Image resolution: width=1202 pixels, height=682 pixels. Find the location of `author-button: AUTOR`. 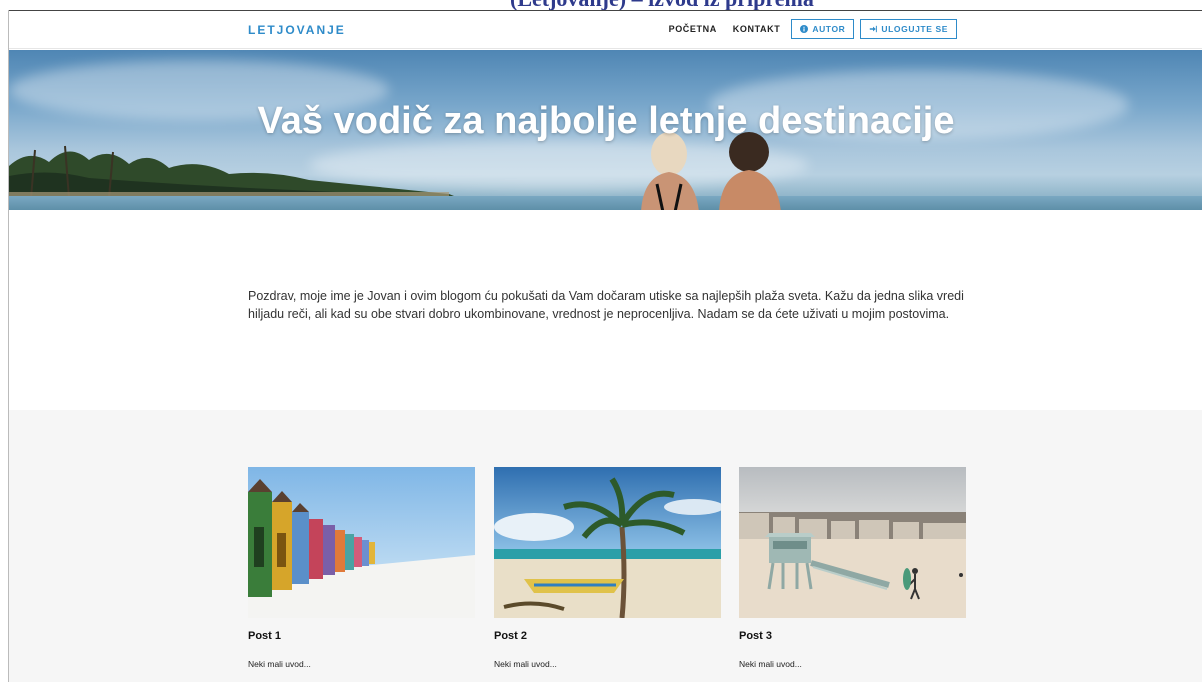

author-button: AUTOR is located at coordinates (823, 29).